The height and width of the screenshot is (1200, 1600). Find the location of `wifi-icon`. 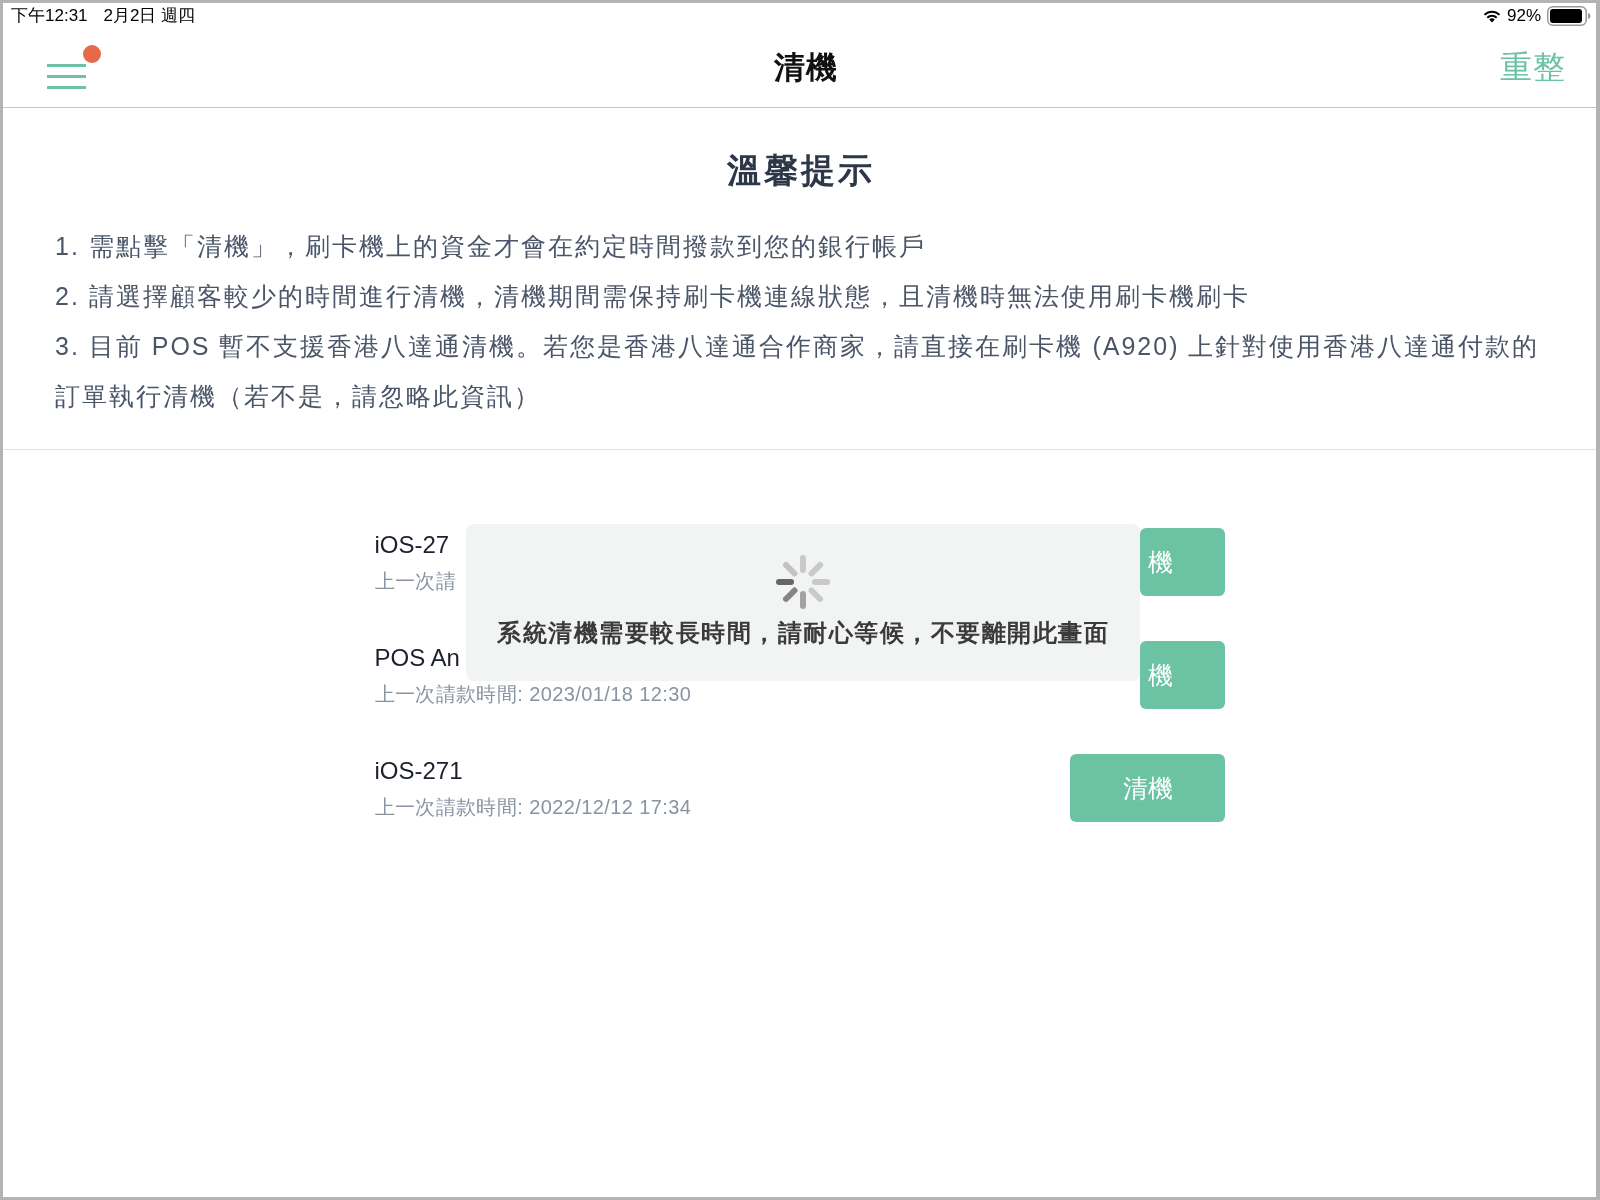

wifi-icon is located at coordinates (1491, 15).